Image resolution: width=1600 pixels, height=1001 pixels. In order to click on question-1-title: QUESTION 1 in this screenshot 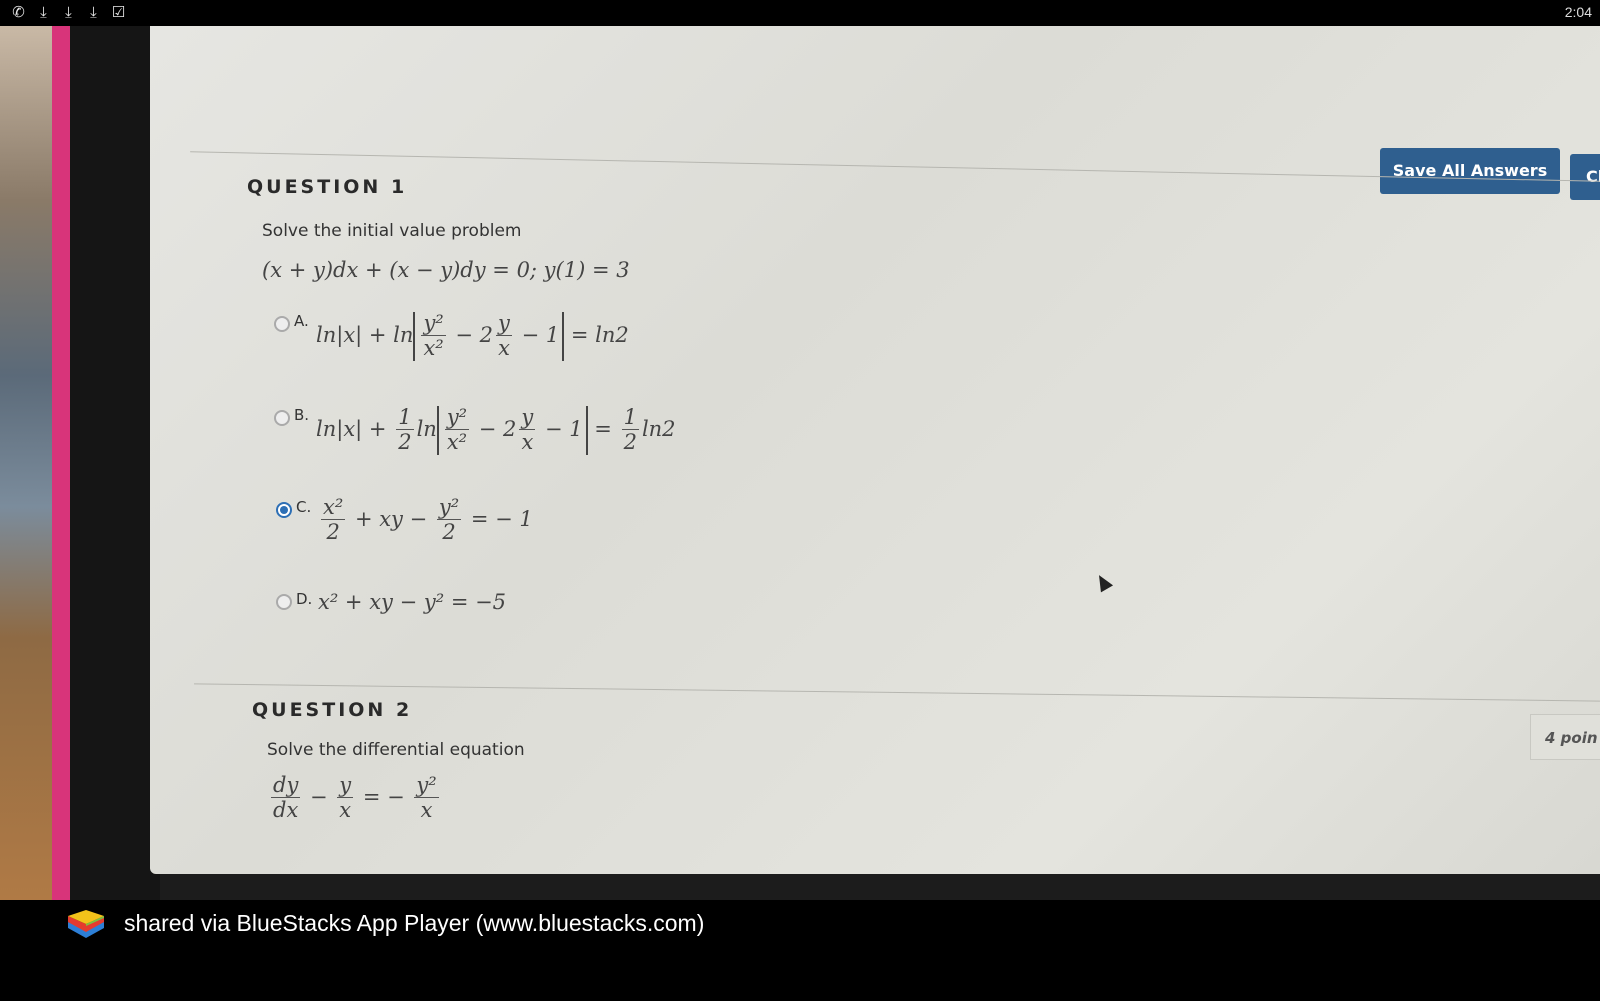, I will do `click(327, 187)`.